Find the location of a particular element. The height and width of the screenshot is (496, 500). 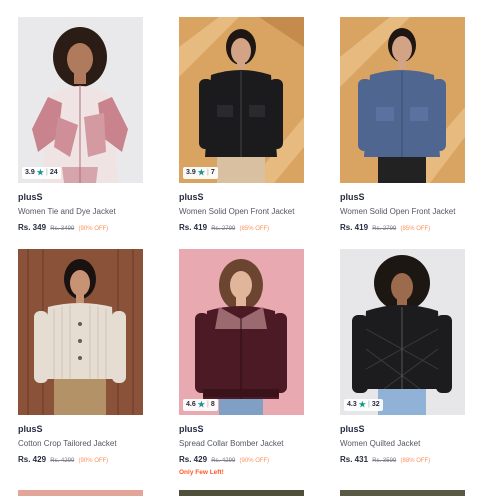

selling-price: Rs. 431 is located at coordinates (354, 459).